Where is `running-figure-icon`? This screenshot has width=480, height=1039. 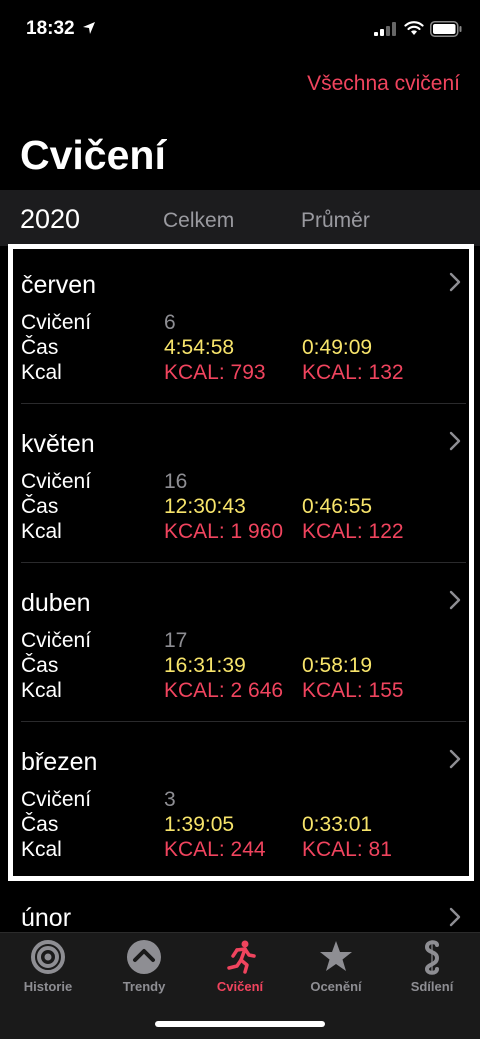
running-figure-icon is located at coordinates (241, 957).